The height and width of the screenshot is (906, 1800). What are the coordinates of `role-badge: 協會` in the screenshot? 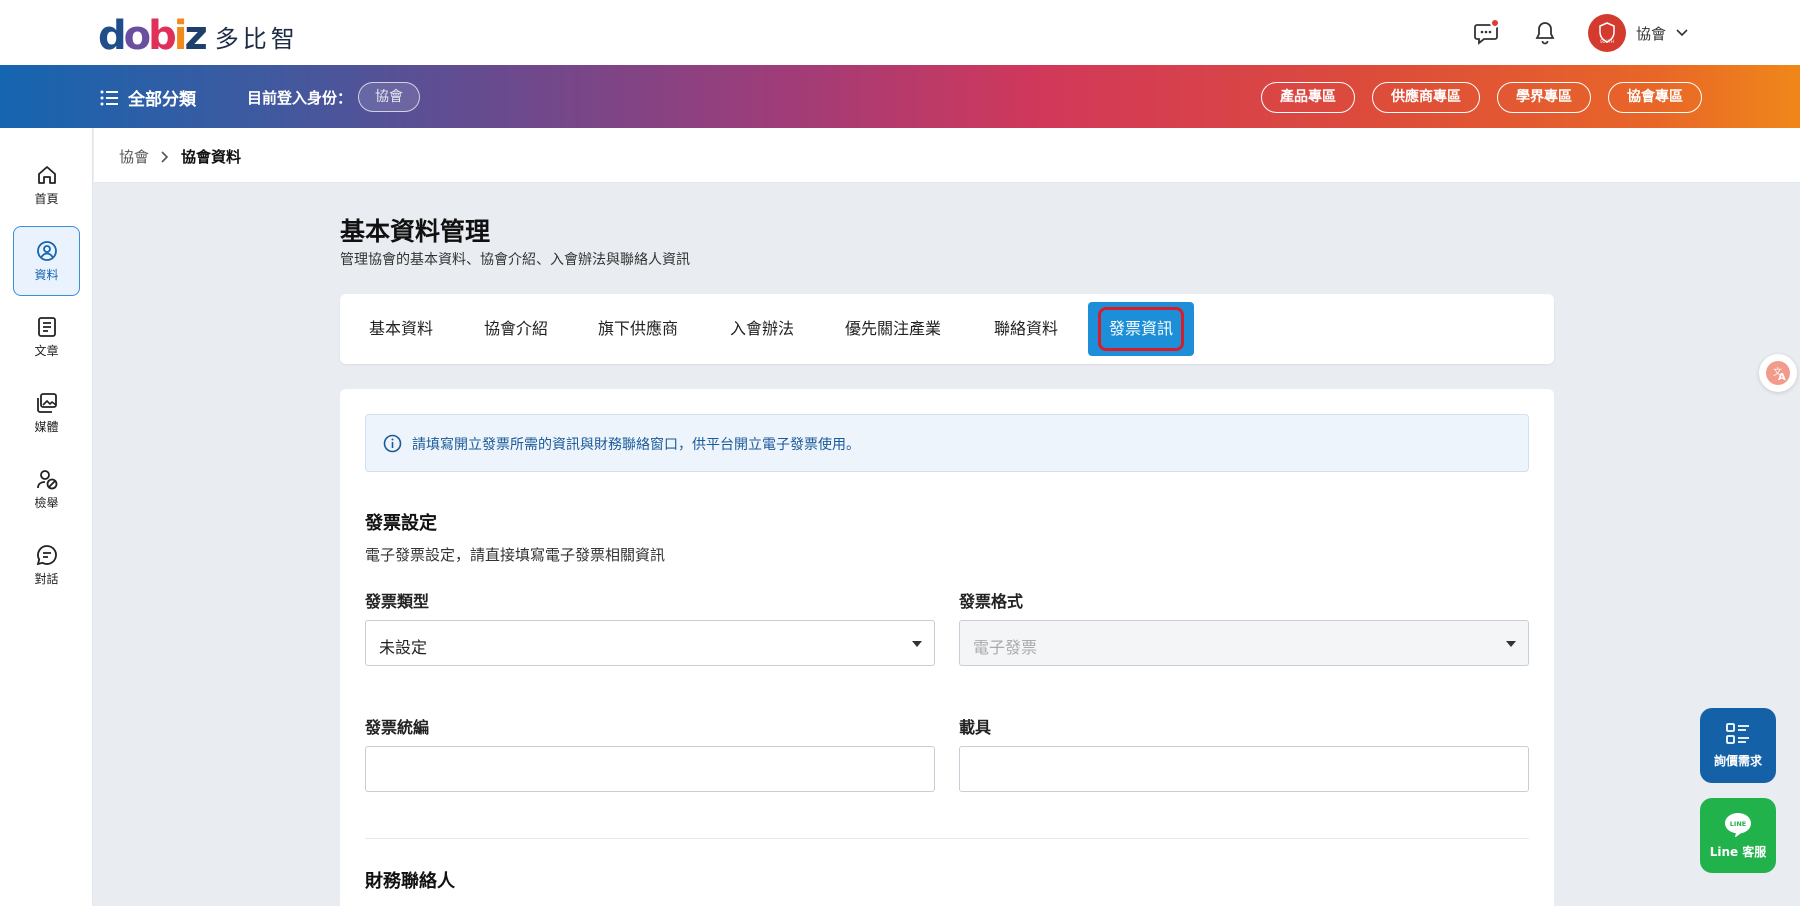 It's located at (389, 97).